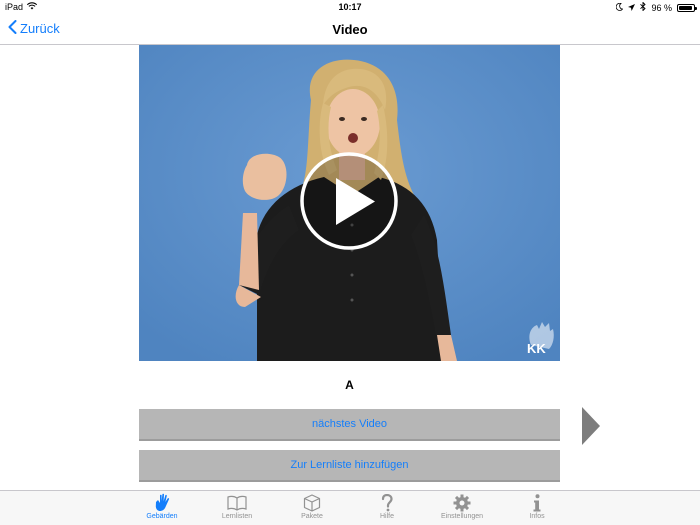 This screenshot has height=525, width=700. What do you see at coordinates (386, 516) in the screenshot?
I see `tab-label: Hilfe` at bounding box center [386, 516].